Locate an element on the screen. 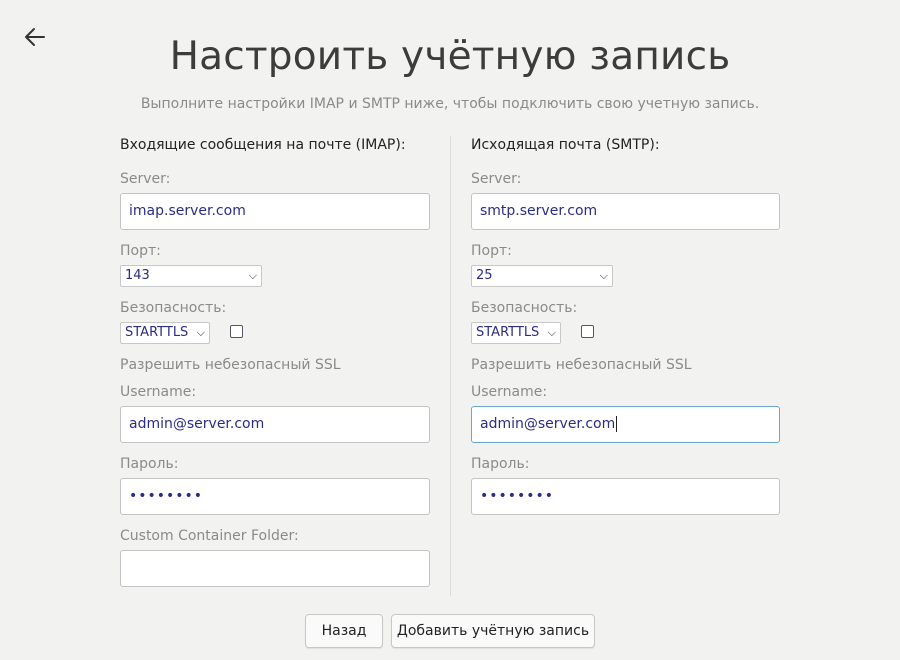 This screenshot has width=900, height=660. smtp-server-input: smtp.server.com is located at coordinates (625, 211).